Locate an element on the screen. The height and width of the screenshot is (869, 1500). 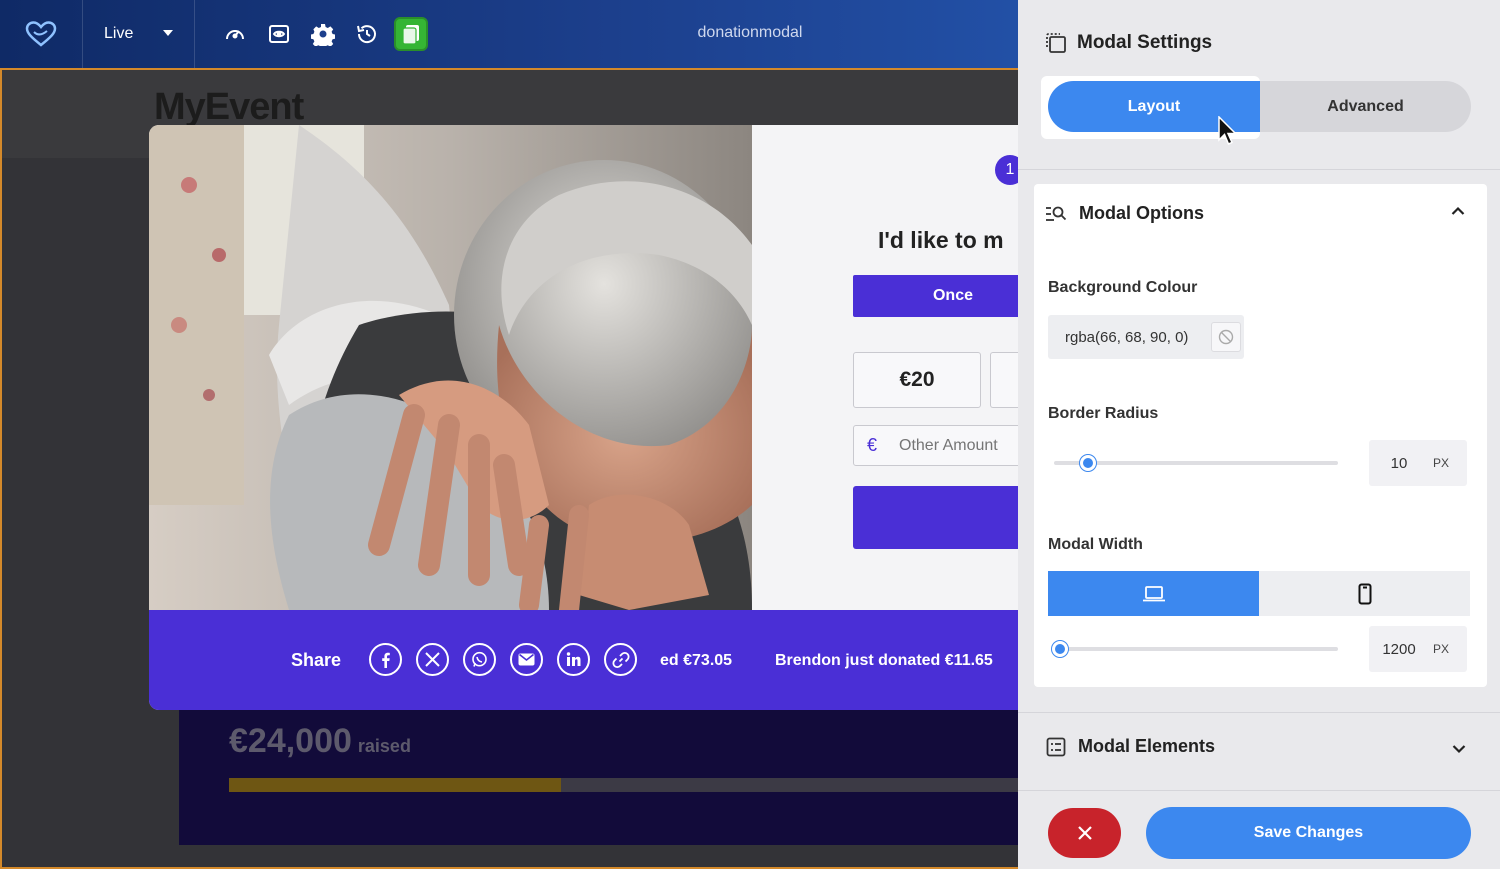
settings-gear-icon is located at coordinates (323, 35).